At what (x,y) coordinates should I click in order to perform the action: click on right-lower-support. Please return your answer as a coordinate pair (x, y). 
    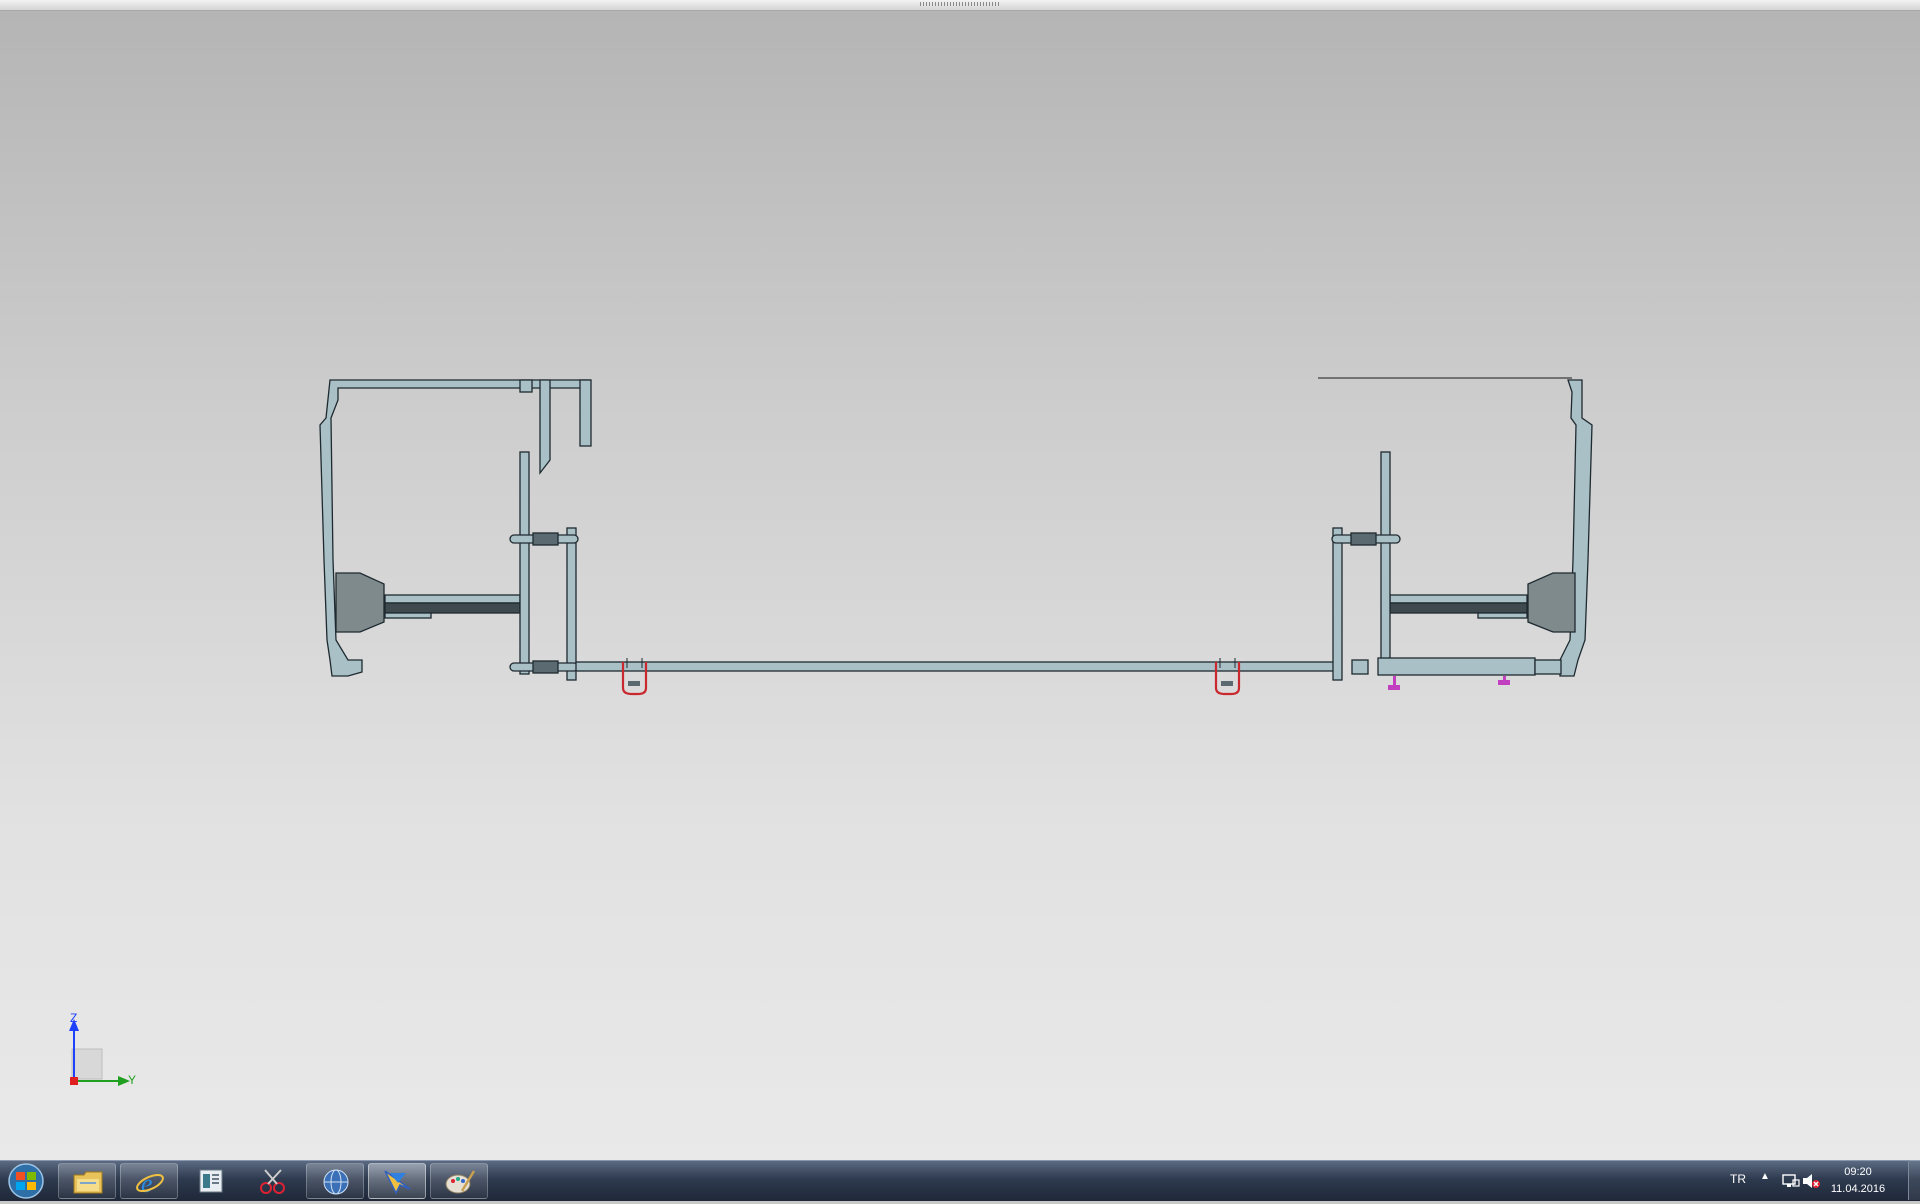
    Looking at the image, I should click on (1456, 666).